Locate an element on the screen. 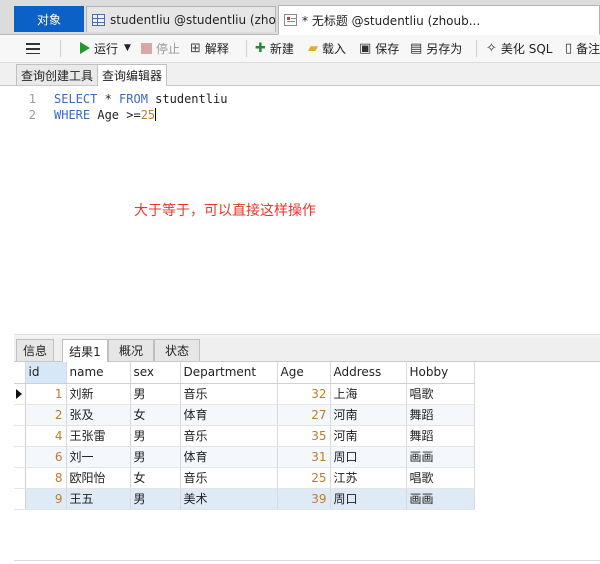  stop-button: 停止 is located at coordinates (160, 48).